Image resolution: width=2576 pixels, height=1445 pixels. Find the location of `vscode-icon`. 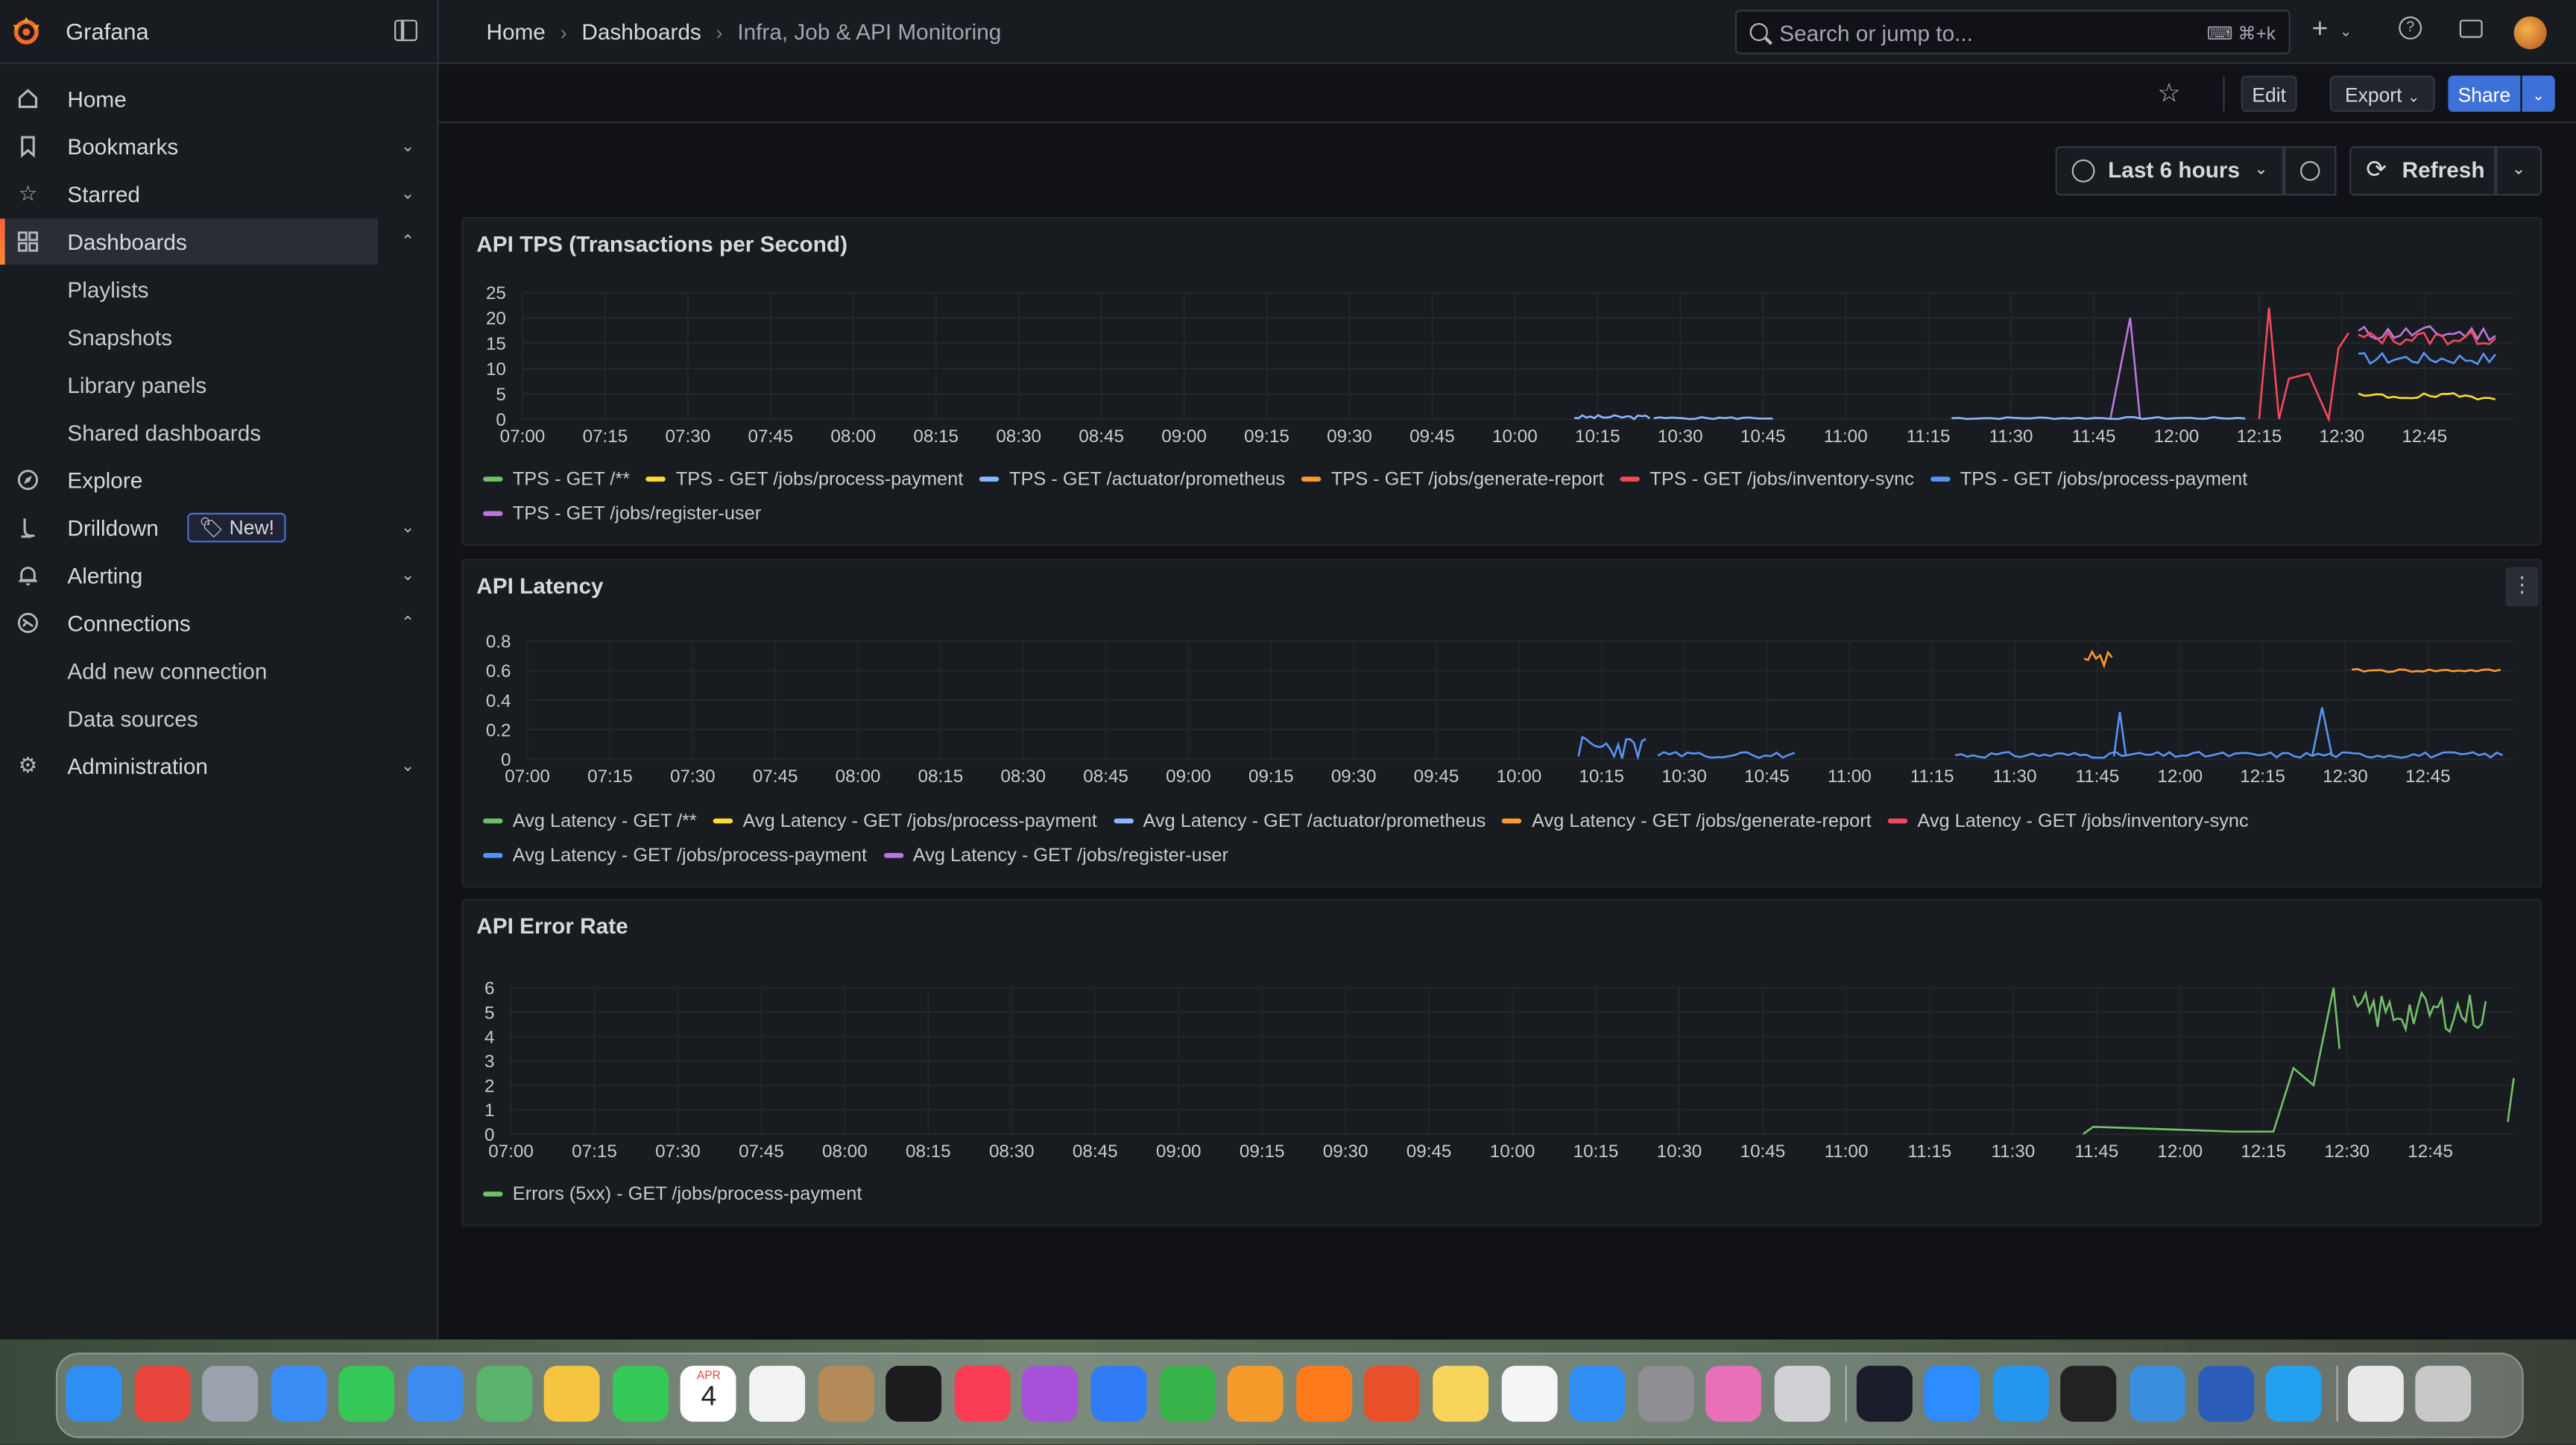

vscode-icon is located at coordinates (2294, 1393).